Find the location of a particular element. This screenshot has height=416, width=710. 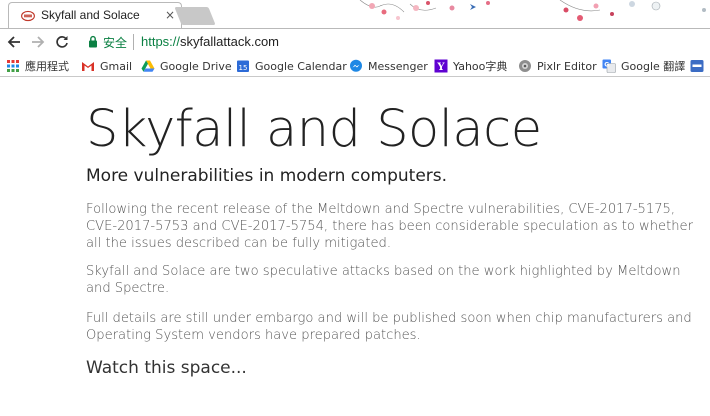

address-separator is located at coordinates (133, 42).